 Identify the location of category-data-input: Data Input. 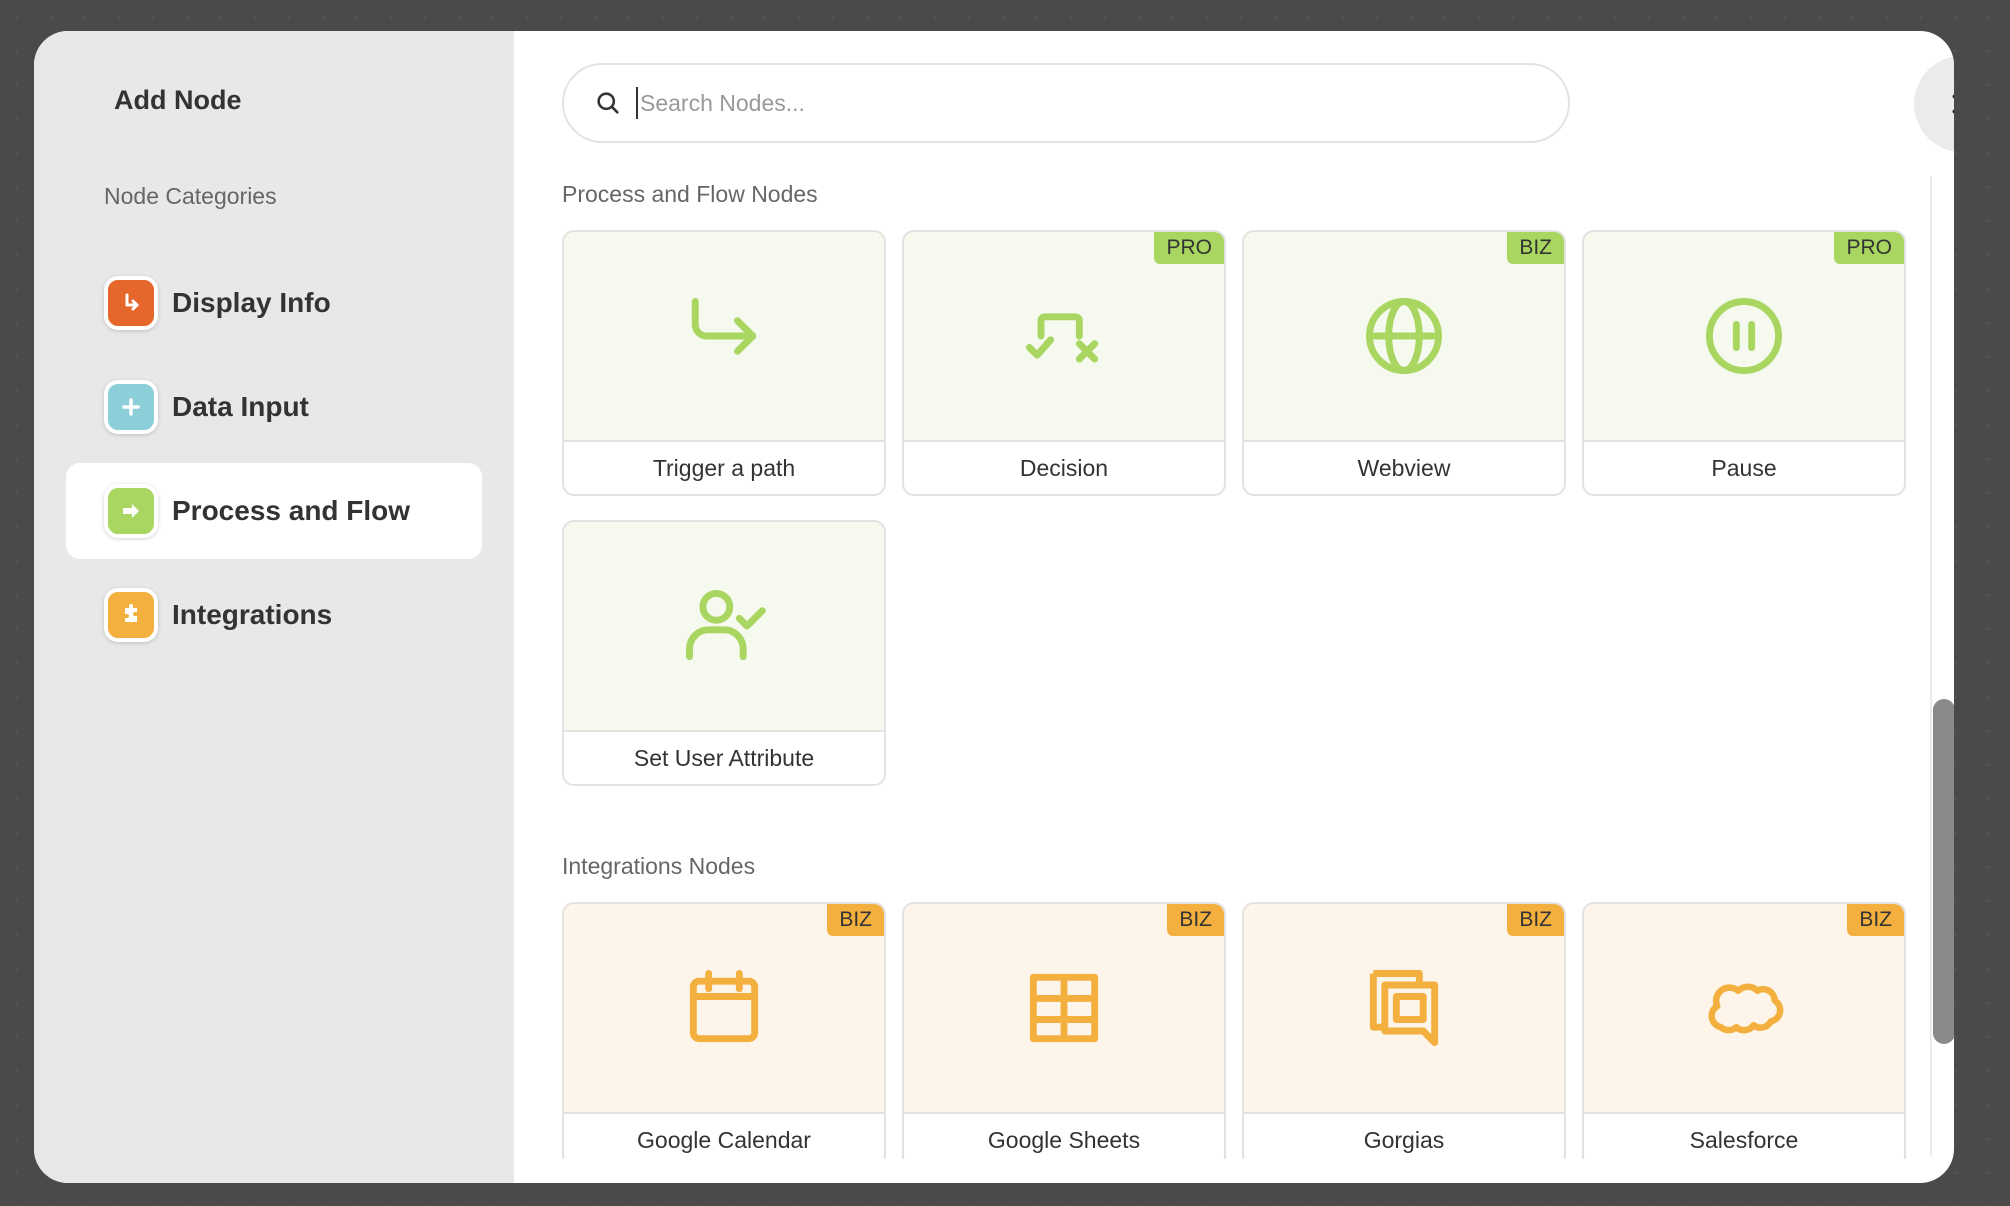
(274, 407).